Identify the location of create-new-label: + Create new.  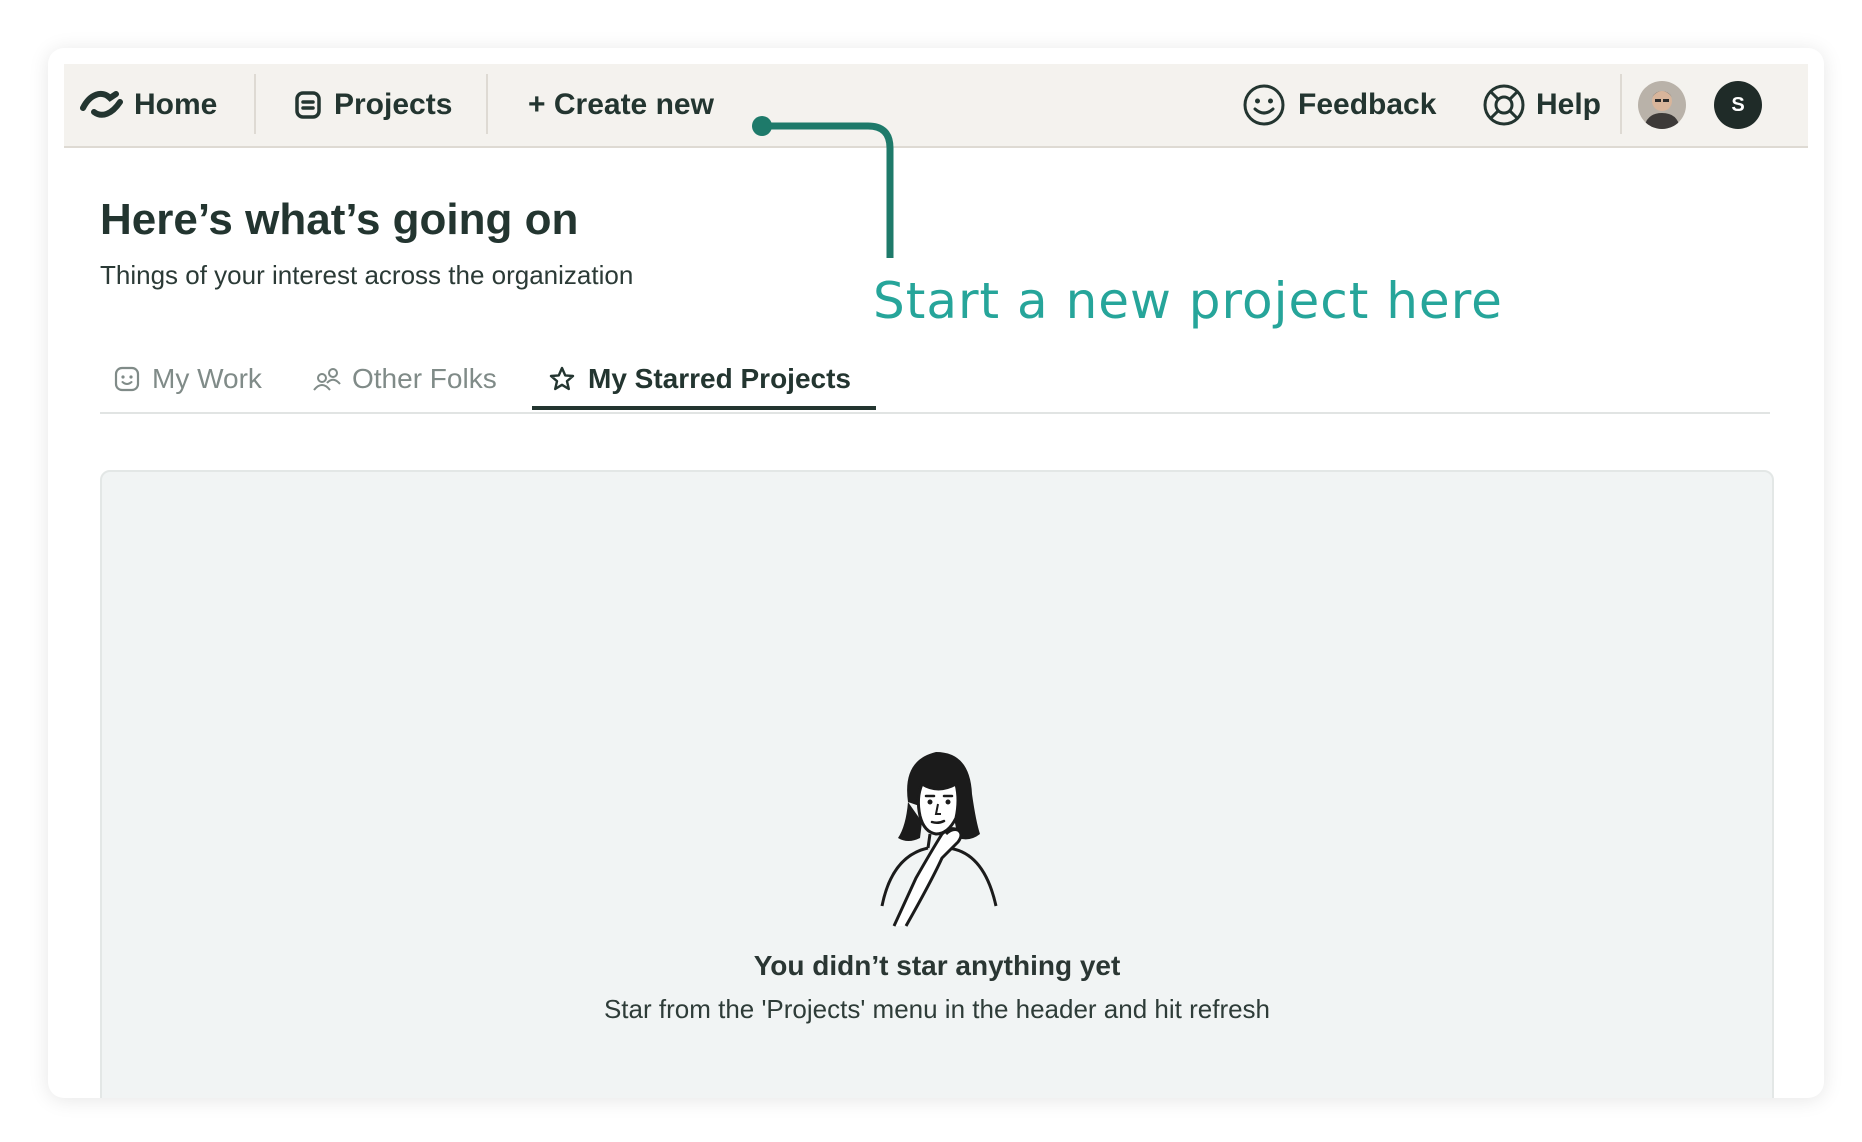
(621, 104).